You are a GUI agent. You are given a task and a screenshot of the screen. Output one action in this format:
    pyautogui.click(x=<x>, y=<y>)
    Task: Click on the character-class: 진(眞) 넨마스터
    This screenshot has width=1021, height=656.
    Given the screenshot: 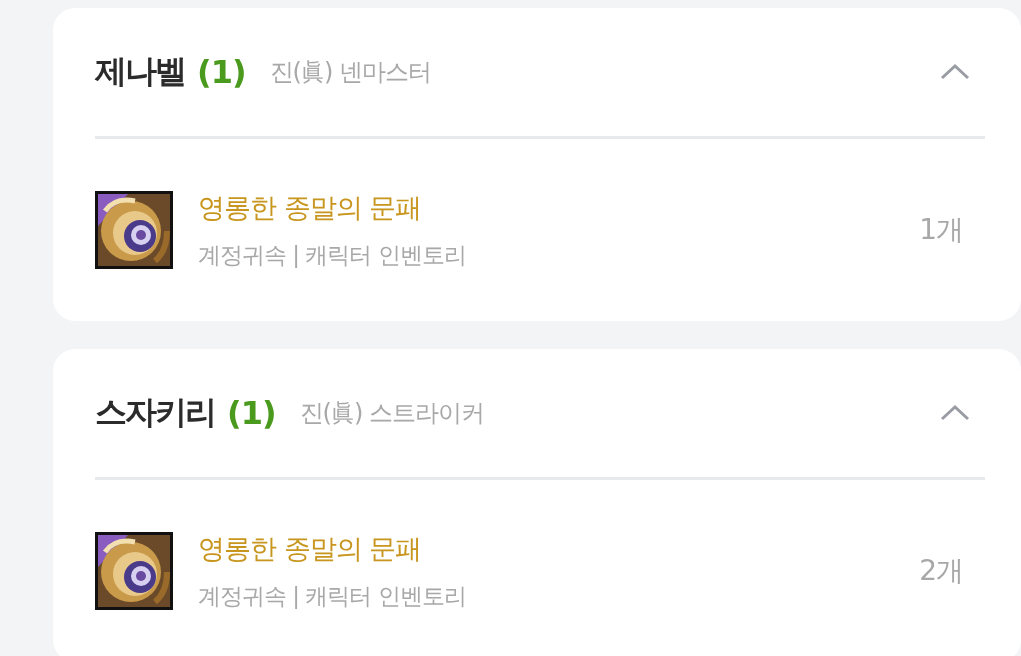 What is the action you would take?
    pyautogui.click(x=350, y=72)
    